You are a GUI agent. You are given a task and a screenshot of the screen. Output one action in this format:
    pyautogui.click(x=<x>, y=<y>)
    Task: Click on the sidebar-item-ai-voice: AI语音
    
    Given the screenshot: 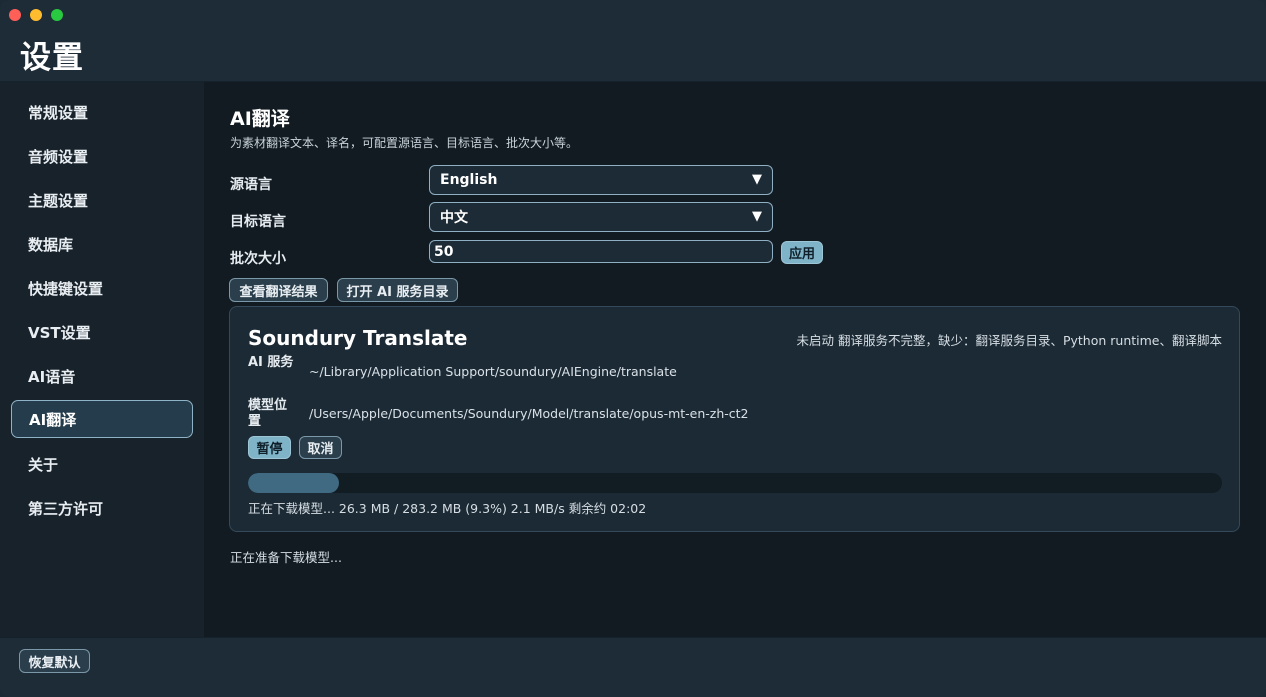 What is the action you would take?
    pyautogui.click(x=102, y=376)
    